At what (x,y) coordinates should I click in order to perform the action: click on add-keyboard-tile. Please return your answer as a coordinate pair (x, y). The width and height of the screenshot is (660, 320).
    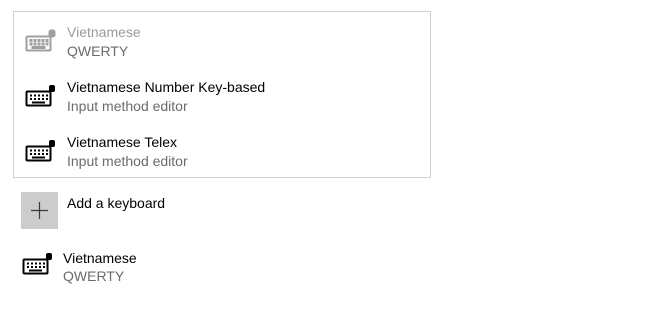
    Looking at the image, I should click on (39, 210).